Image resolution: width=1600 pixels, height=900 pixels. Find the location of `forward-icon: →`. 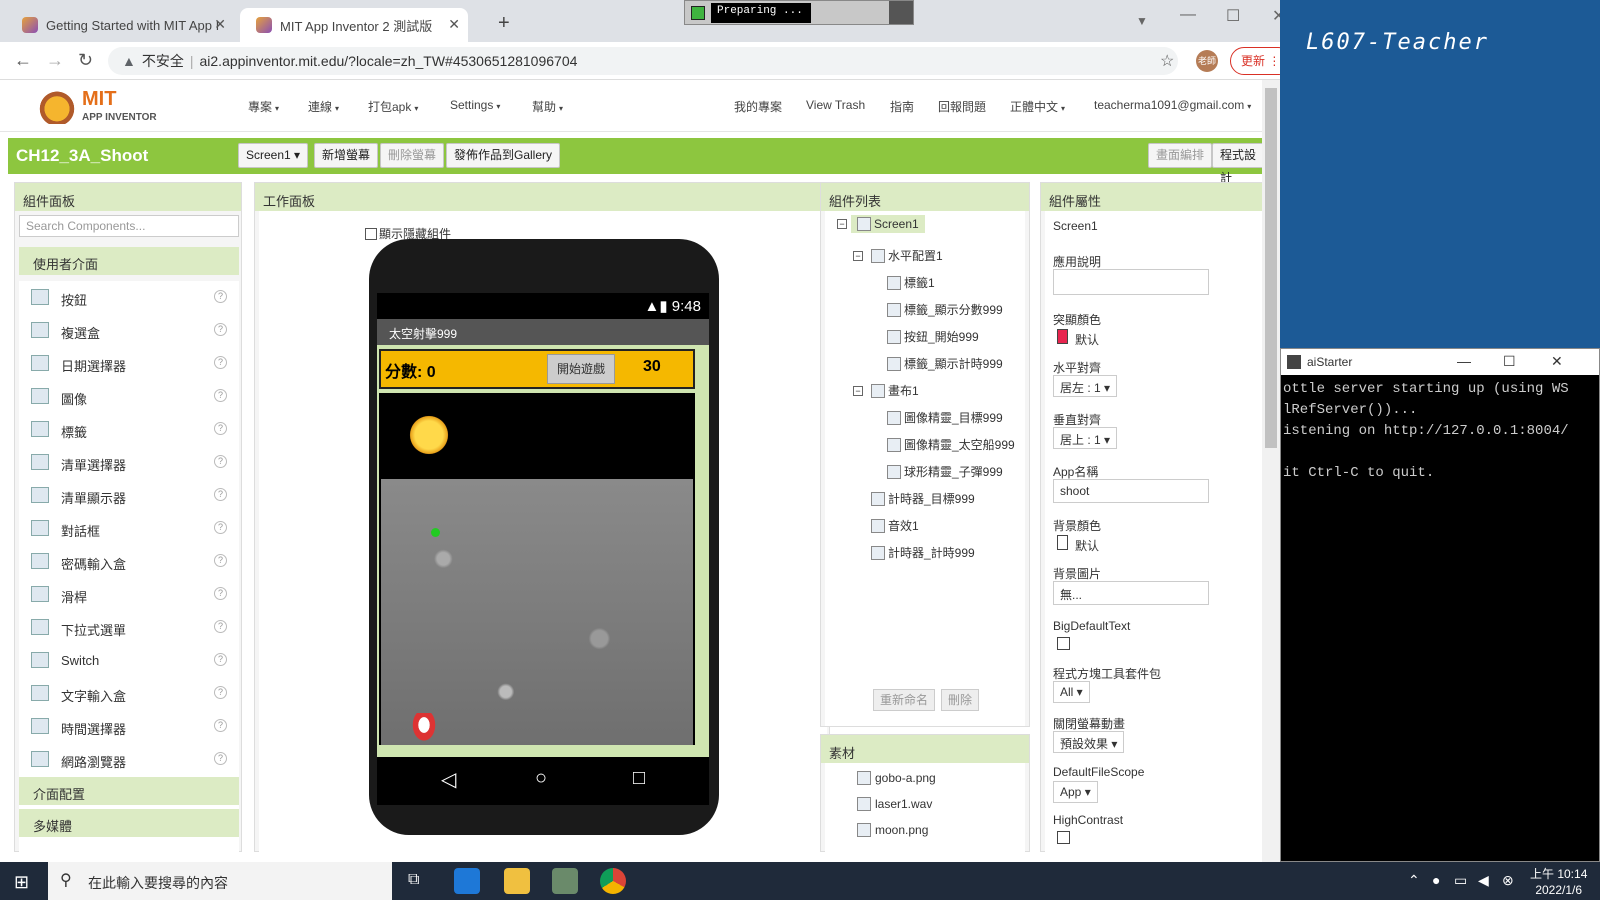

forward-icon: → is located at coordinates (55, 60).